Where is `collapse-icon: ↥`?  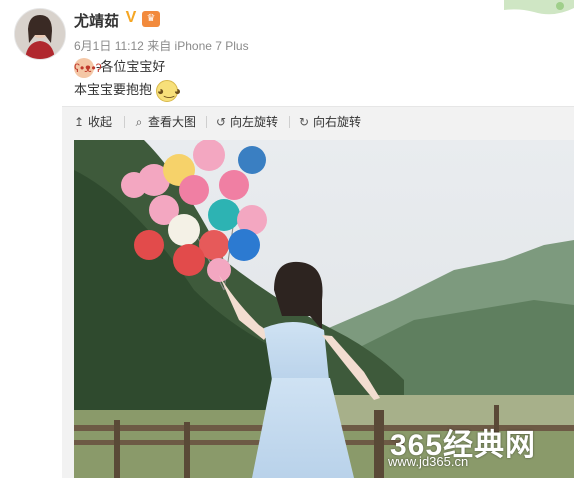
collapse-icon: ↥ is located at coordinates (79, 122).